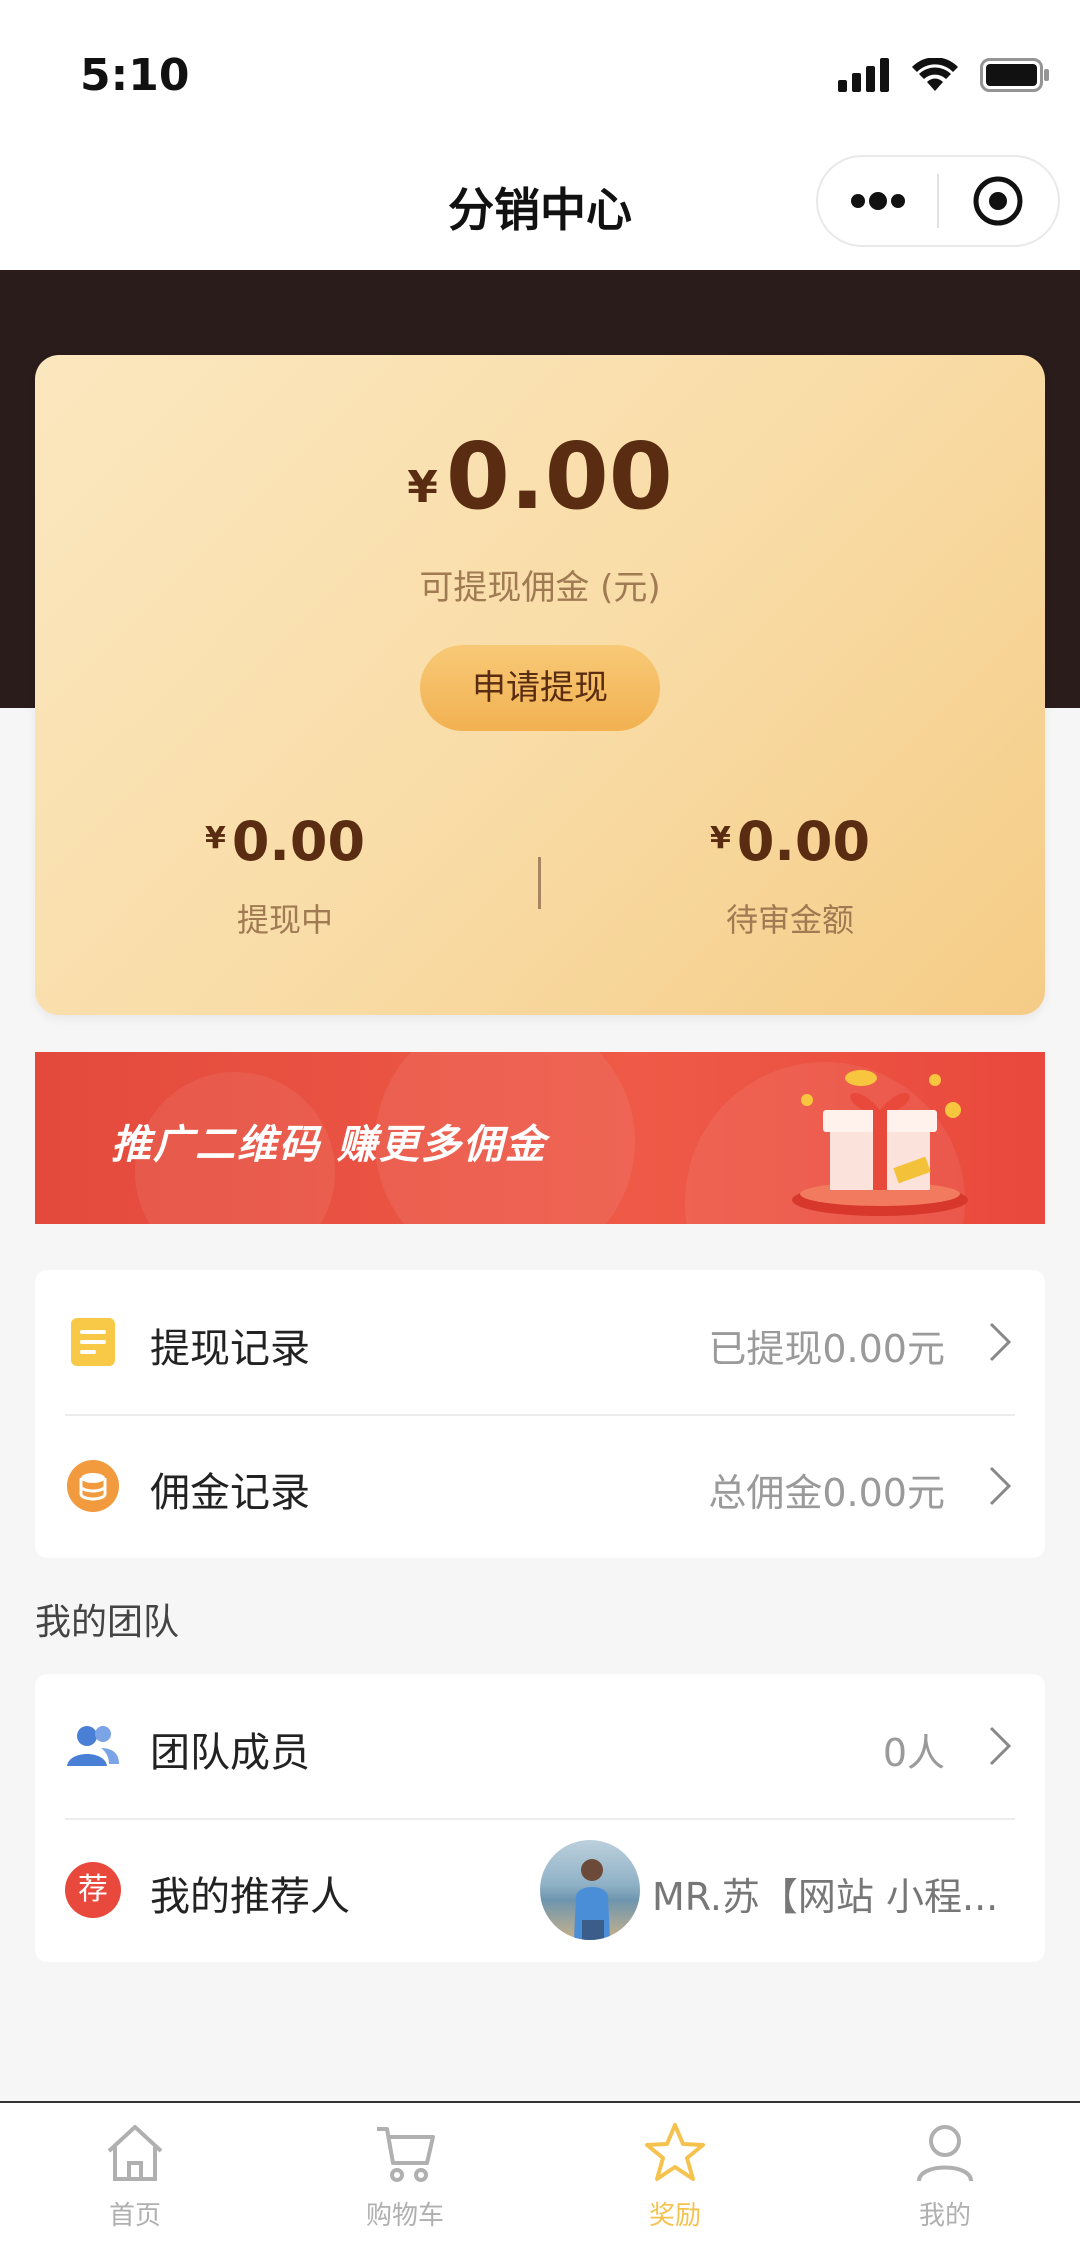  Describe the element at coordinates (93, 1486) in the screenshot. I see `coins-icon` at that location.